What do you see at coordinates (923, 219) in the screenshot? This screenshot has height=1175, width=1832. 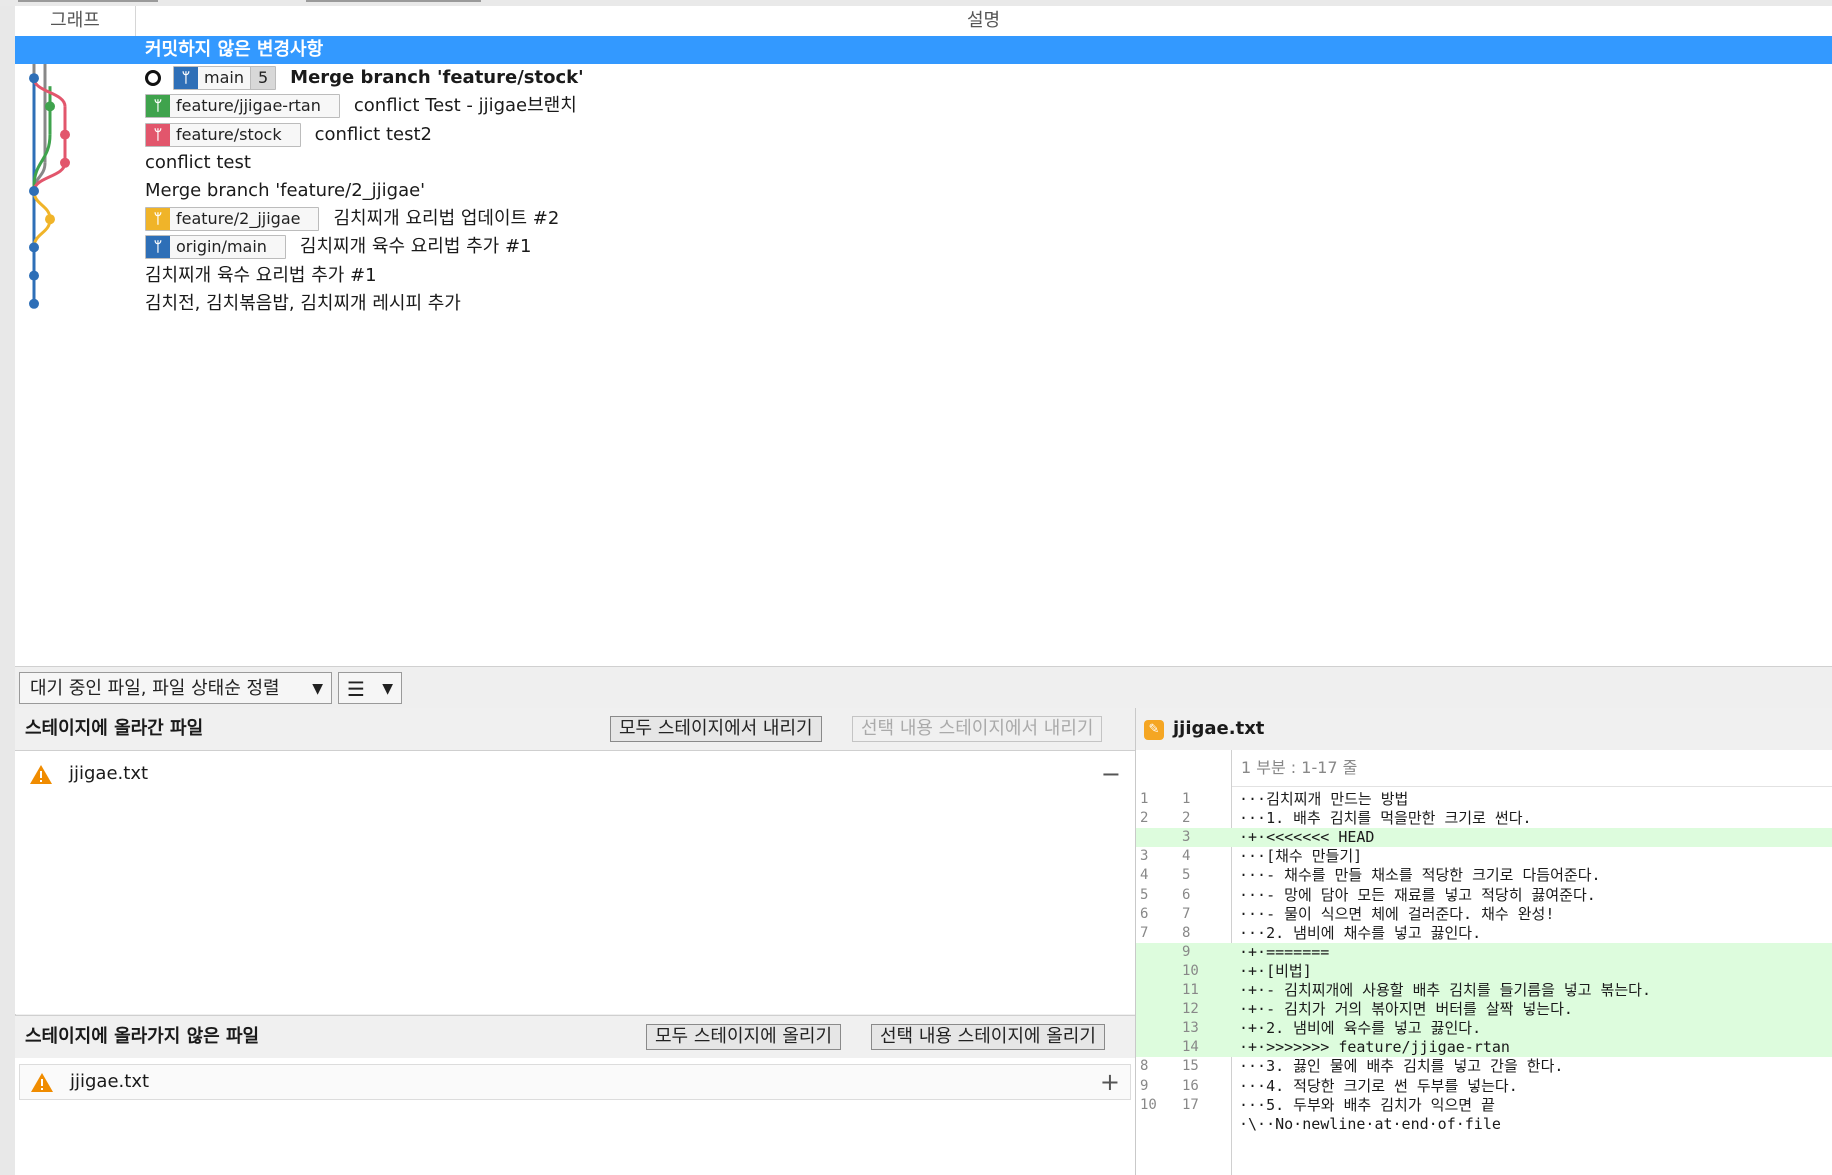 I see `commit-row: ᛘ feature/2_jjigae 김치찌개 요리법 업데이트 #2` at bounding box center [923, 219].